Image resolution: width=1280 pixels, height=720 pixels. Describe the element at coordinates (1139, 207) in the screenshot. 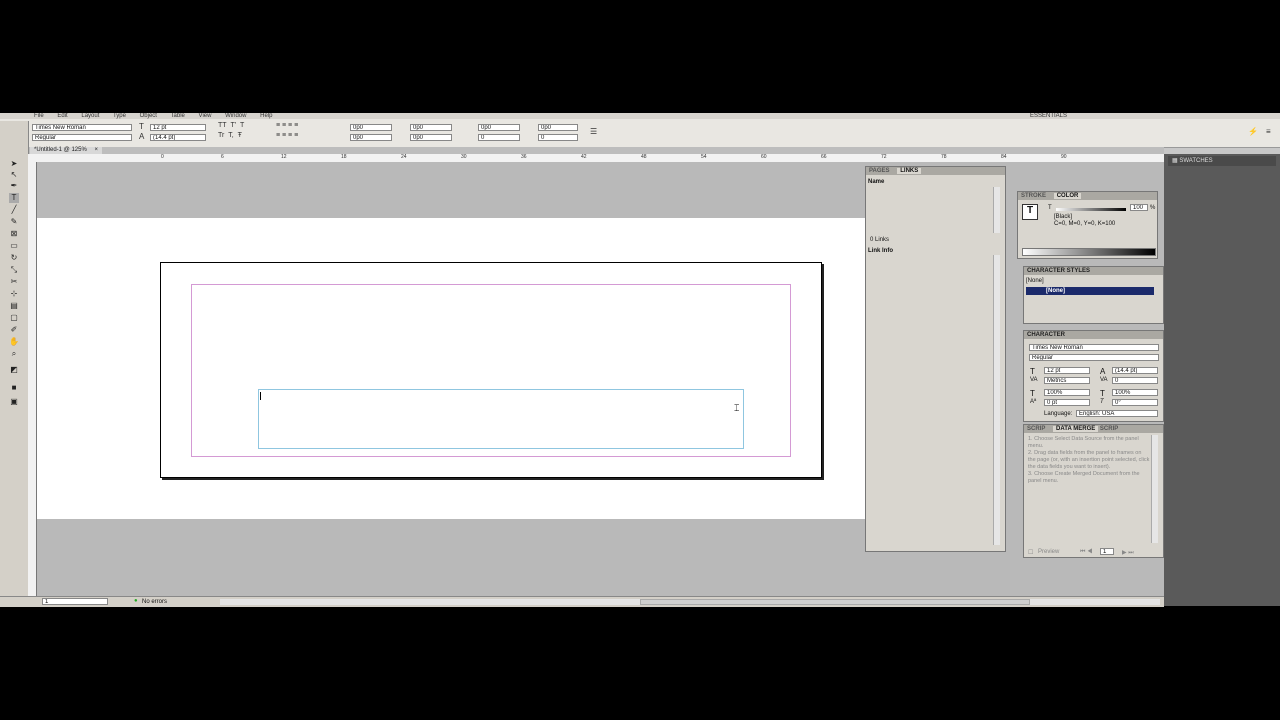

I see `tint-field: 100` at that location.